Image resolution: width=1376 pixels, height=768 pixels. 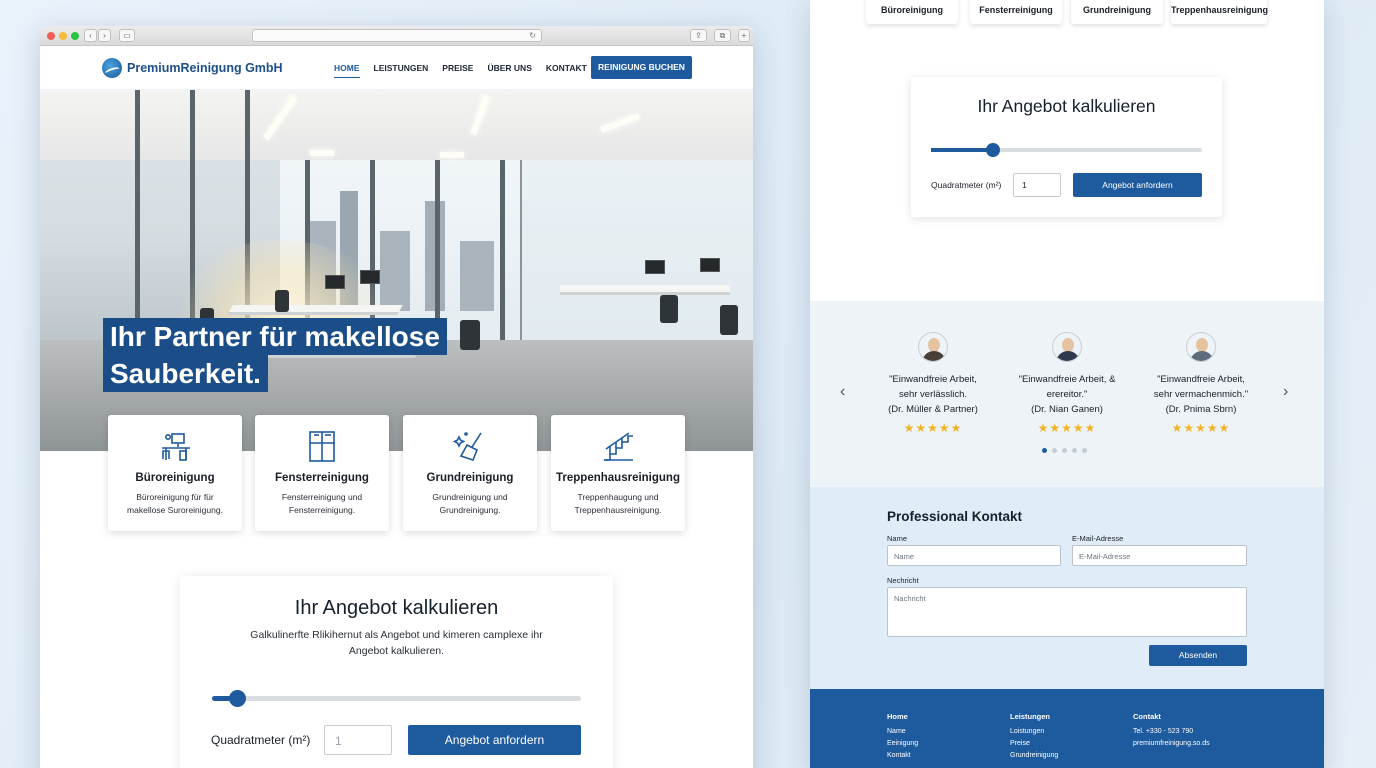 What do you see at coordinates (112, 68) in the screenshot?
I see `logo-mark-icon` at bounding box center [112, 68].